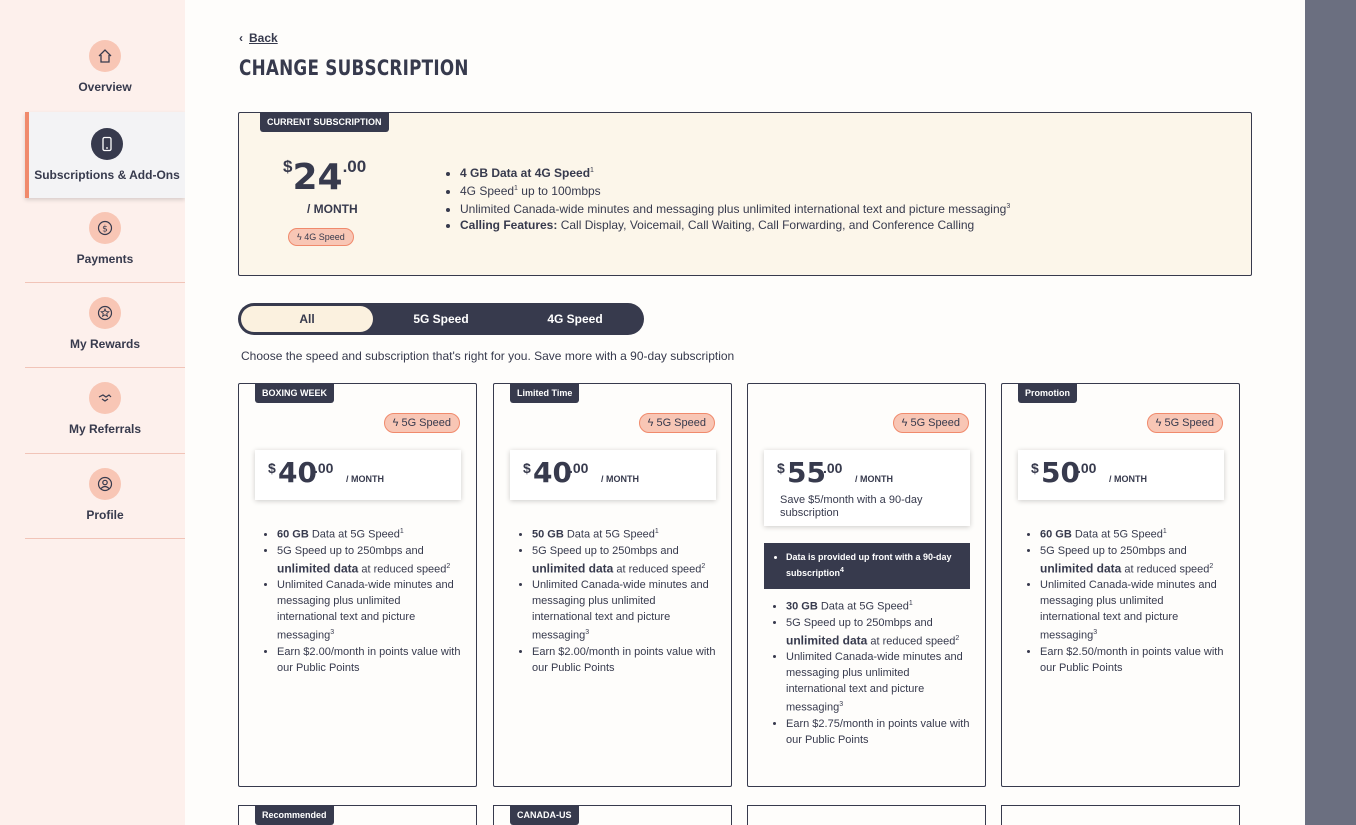  Describe the element at coordinates (575, 319) in the screenshot. I see `filter-4g: 4G Speed` at that location.